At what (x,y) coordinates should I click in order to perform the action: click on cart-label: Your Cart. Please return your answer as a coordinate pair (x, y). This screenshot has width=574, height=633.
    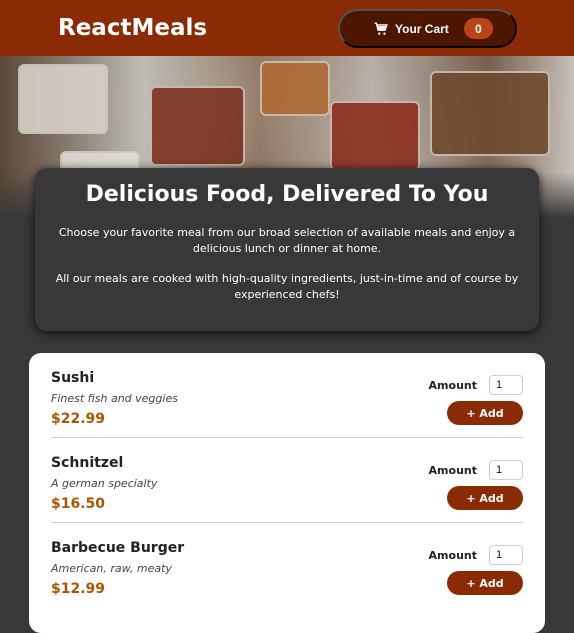
    Looking at the image, I should click on (422, 28).